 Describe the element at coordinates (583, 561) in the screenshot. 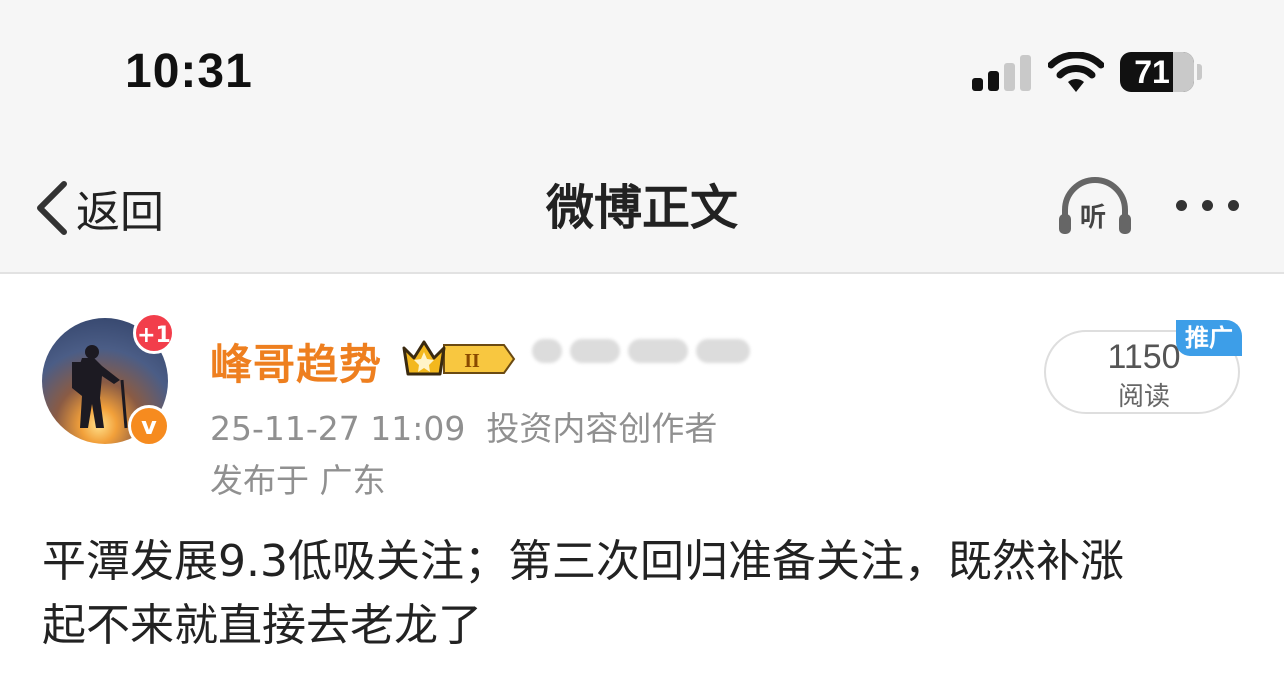

I see `post-text-line: 平潭发展9.3低吸关注；第三次回归准备关注，既然补涨` at that location.